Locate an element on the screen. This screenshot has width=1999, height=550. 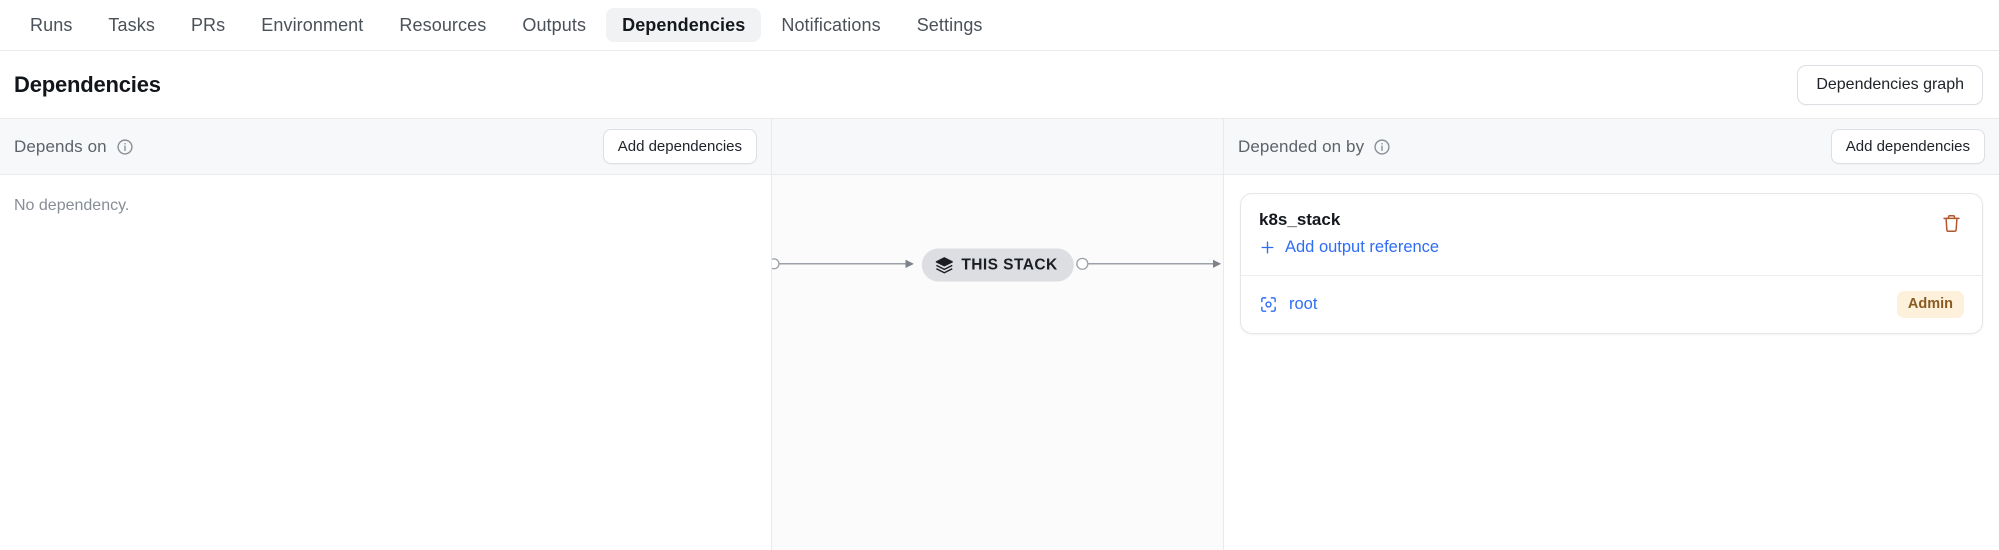
tab-settings: Settings is located at coordinates (950, 25).